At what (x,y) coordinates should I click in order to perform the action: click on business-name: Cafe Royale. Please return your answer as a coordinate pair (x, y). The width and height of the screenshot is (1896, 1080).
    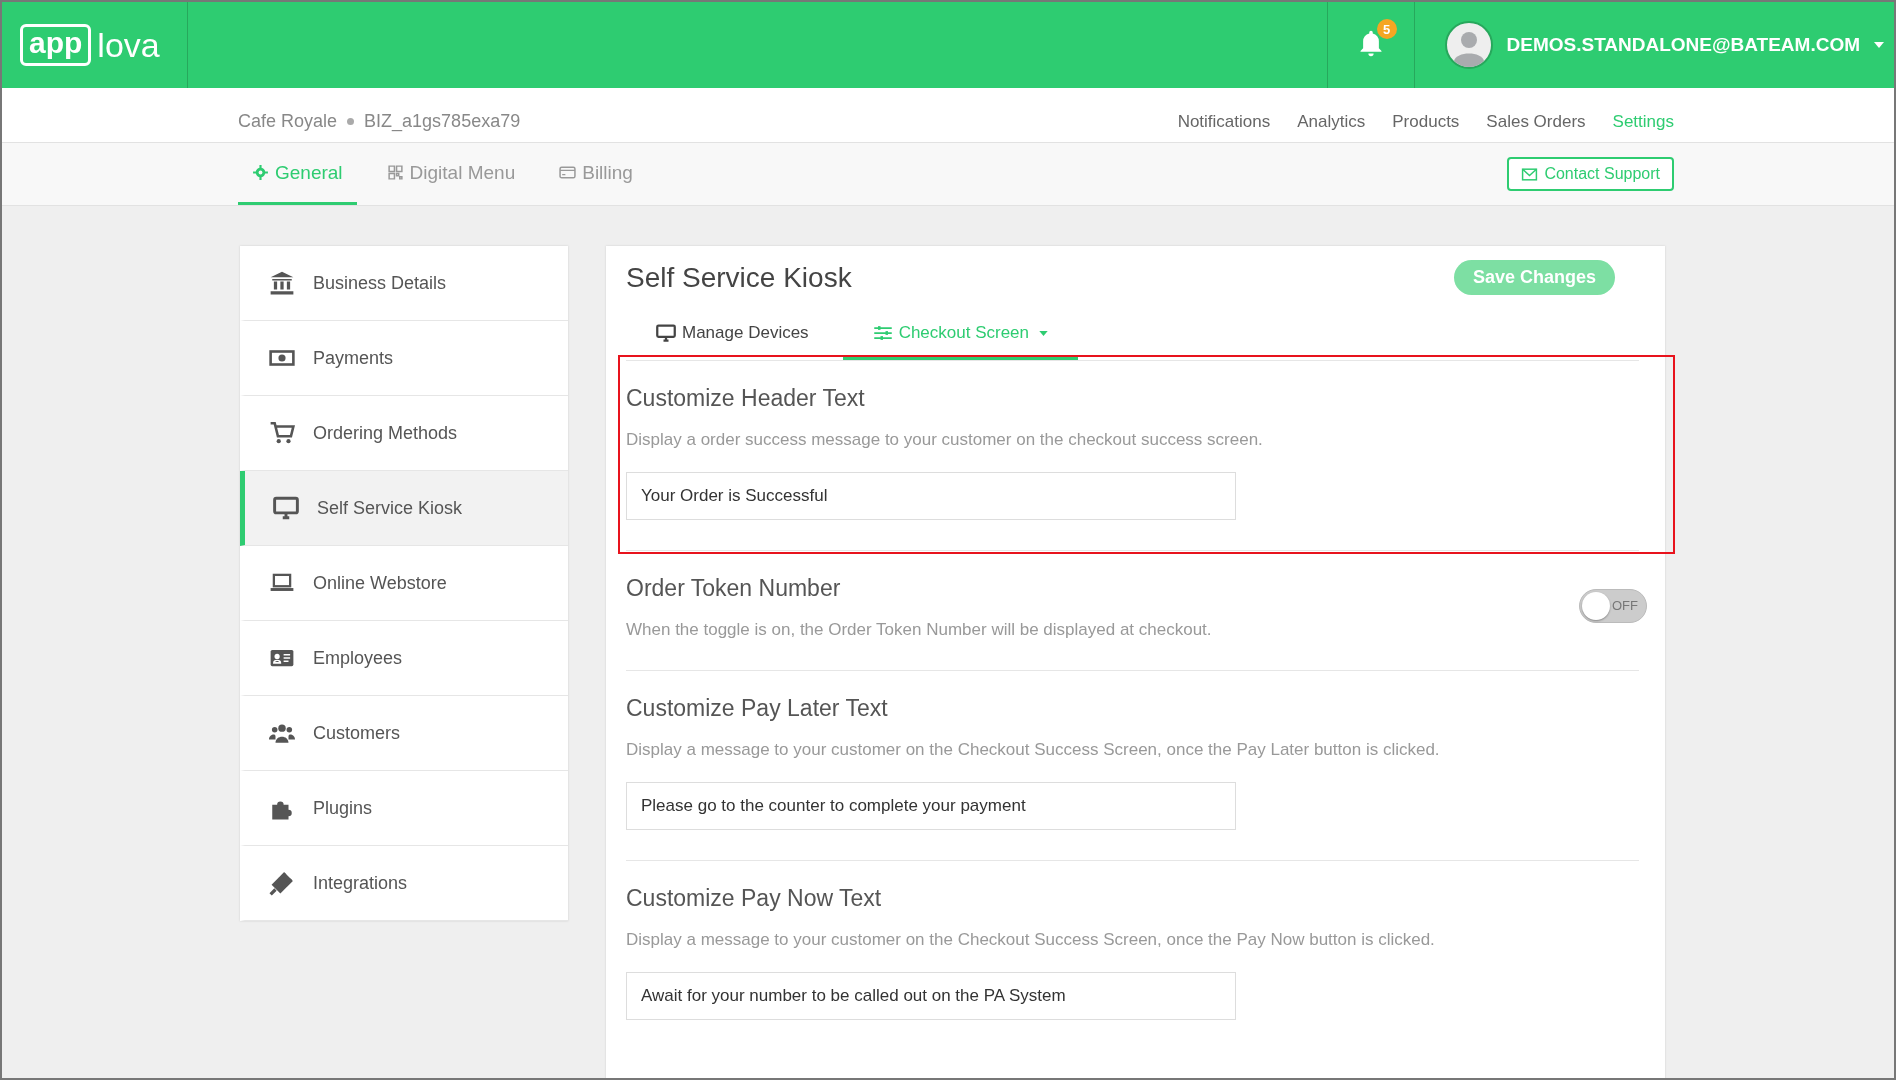
    Looking at the image, I should click on (288, 121).